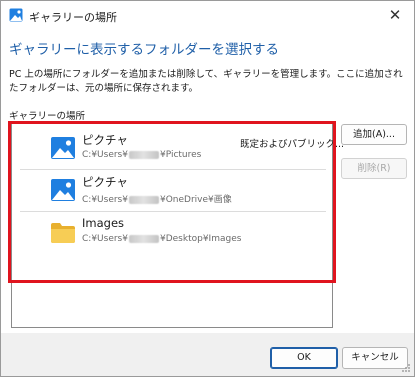 This screenshot has height=377, width=415. What do you see at coordinates (162, 239) in the screenshot?
I see `location-path: C:¥Users¥ ¥Desktop¥Images` at bounding box center [162, 239].